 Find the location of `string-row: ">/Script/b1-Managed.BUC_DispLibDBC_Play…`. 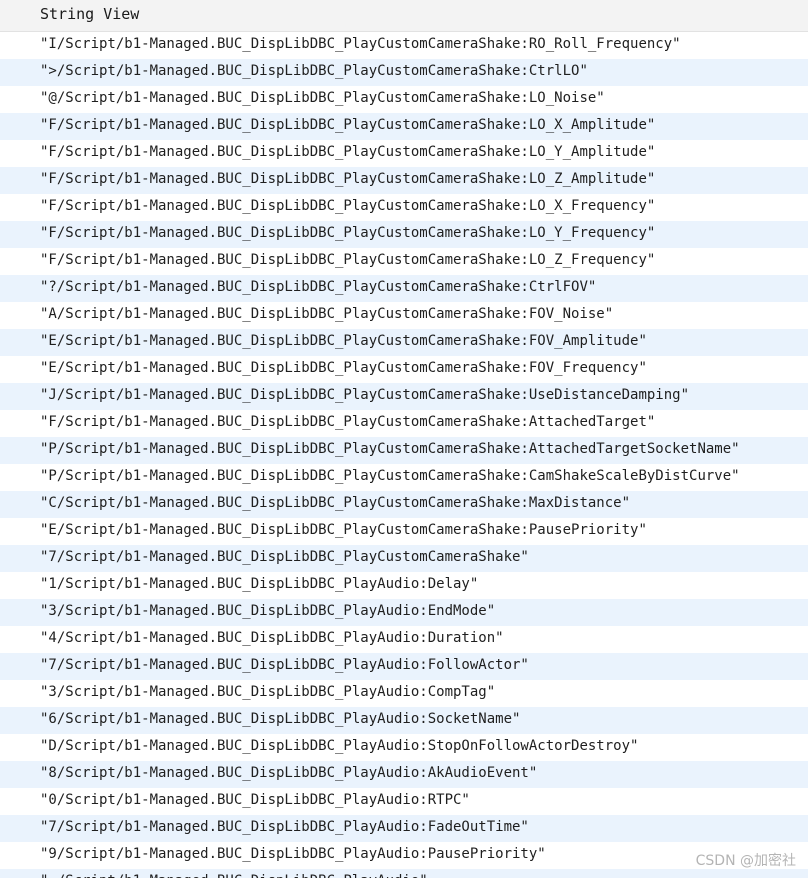

string-row: ">/Script/b1-Managed.BUC_DispLibDBC_Play… is located at coordinates (404, 72).